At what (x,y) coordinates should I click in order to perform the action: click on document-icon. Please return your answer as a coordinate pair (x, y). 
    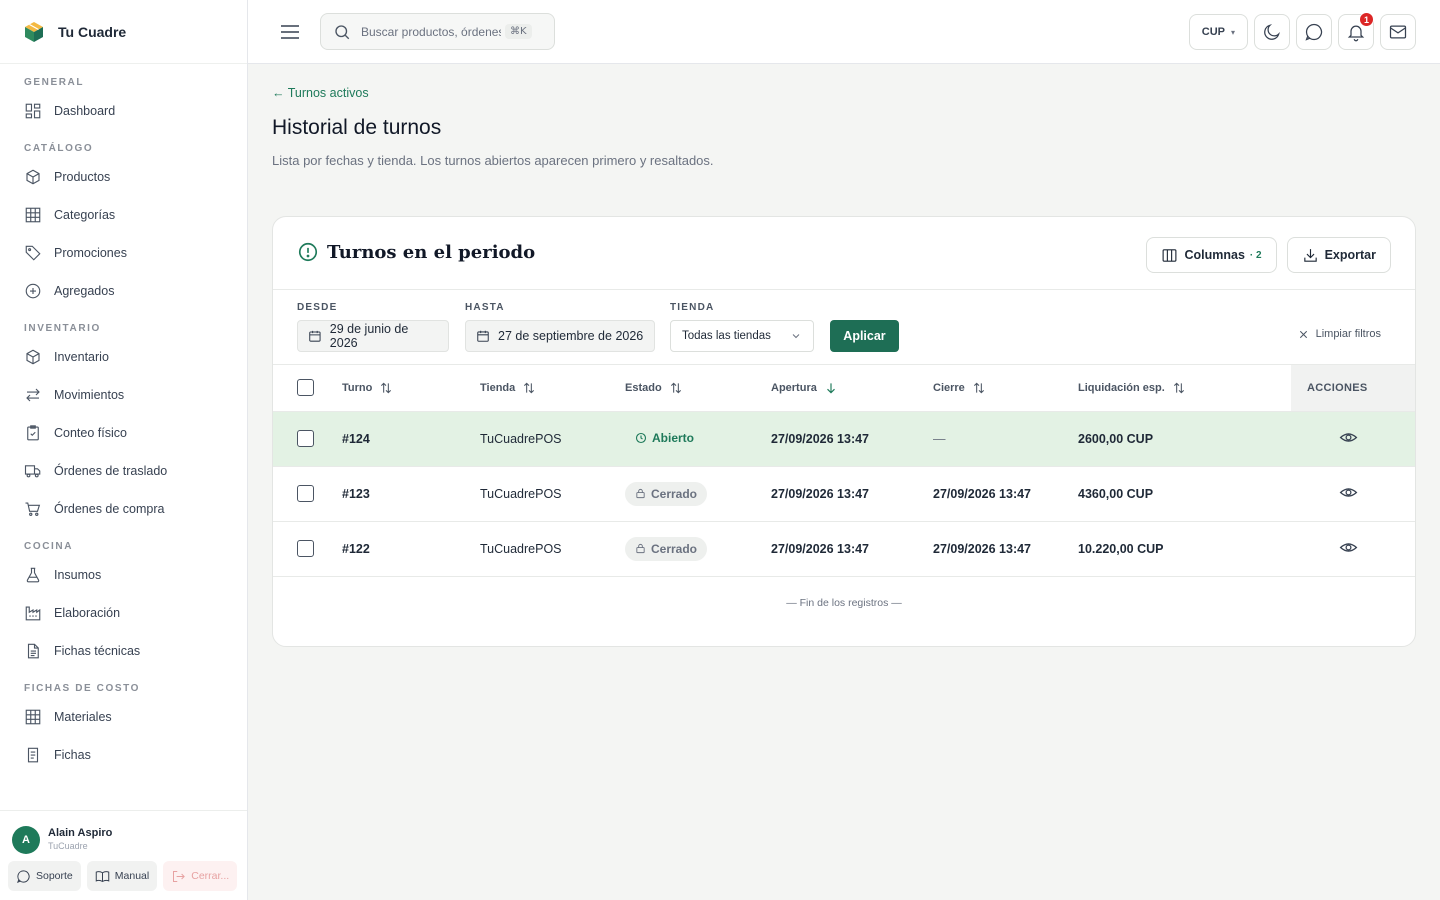
    Looking at the image, I should click on (33, 651).